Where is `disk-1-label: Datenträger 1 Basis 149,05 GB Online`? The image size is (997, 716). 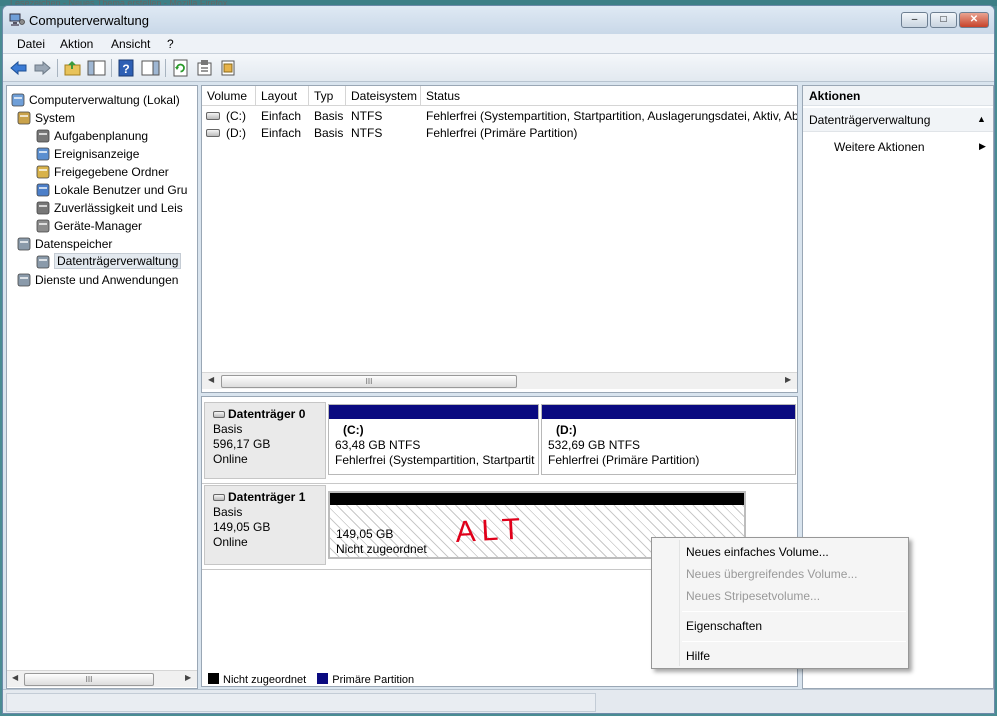 disk-1-label: Datenträger 1 Basis 149,05 GB Online is located at coordinates (265, 525).